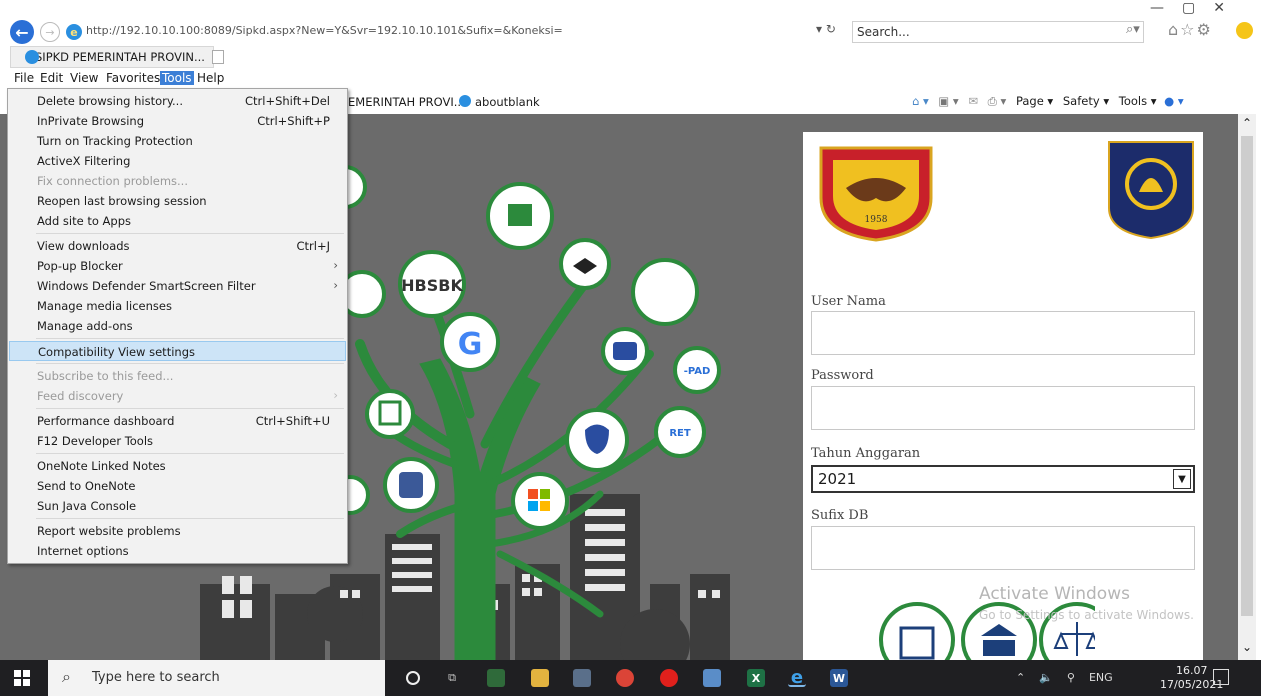  I want to click on activate-windows-subtitle: Go to Settings to activate Windows., so click(1086, 615).